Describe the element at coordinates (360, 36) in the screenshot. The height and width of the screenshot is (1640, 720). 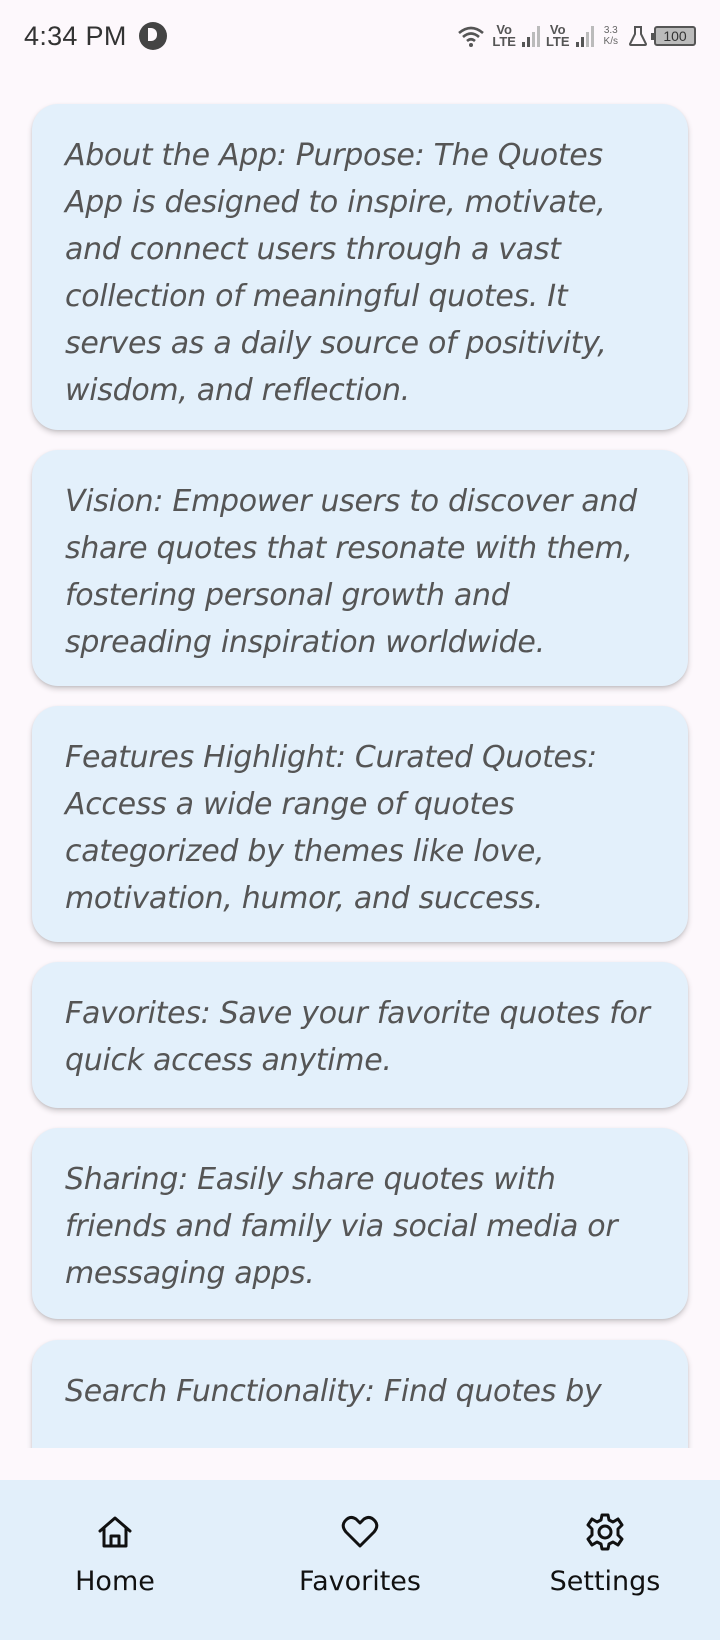
I see `status-bar: 4:34 PM Vo LTE Vo LTE 3.3 K/s 100` at that location.